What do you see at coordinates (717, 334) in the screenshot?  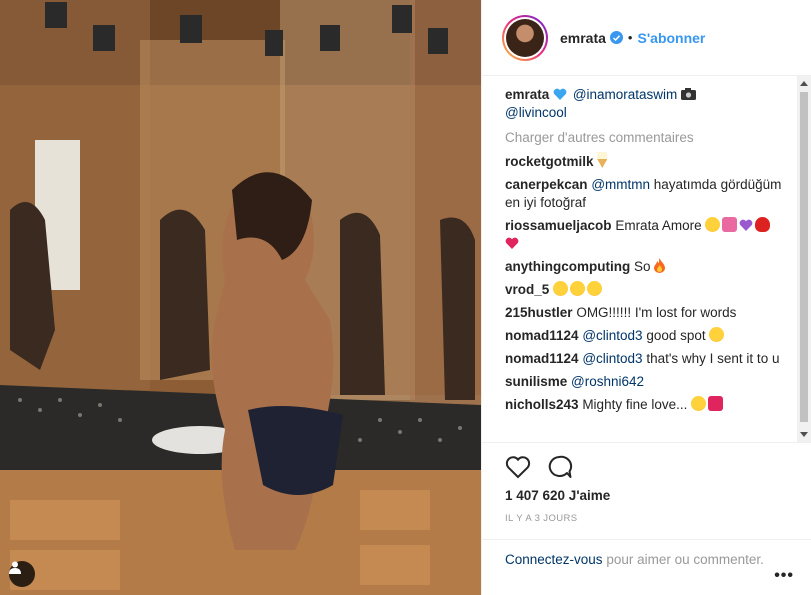 I see `laughing-emoji-icon` at bounding box center [717, 334].